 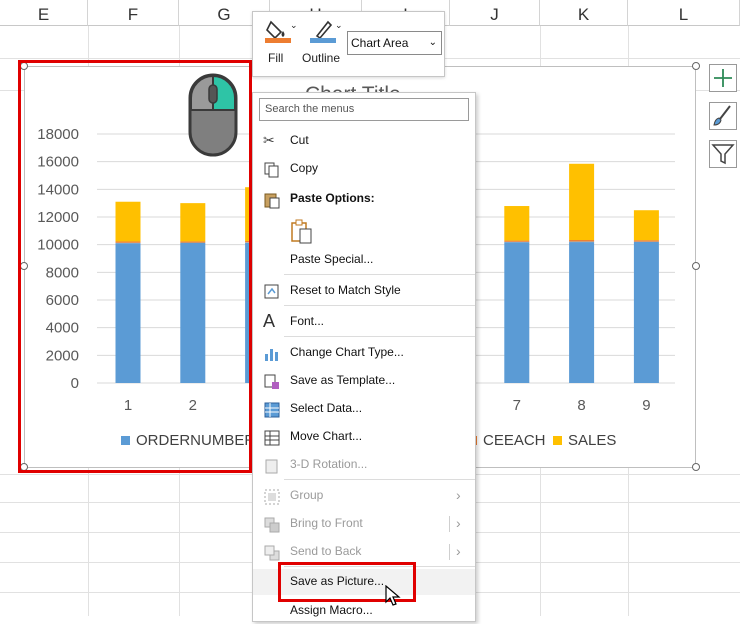 I want to click on paint-bucket-icon, so click(x=278, y=31).